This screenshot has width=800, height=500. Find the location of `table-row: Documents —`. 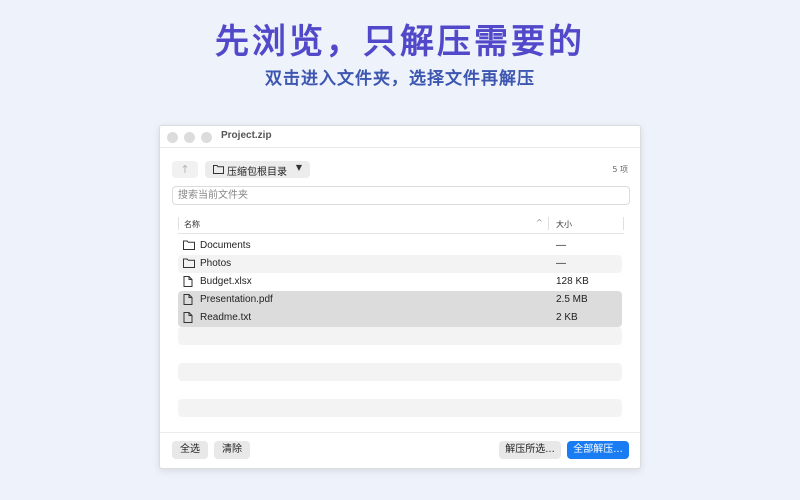

table-row: Documents — is located at coordinates (400, 246).